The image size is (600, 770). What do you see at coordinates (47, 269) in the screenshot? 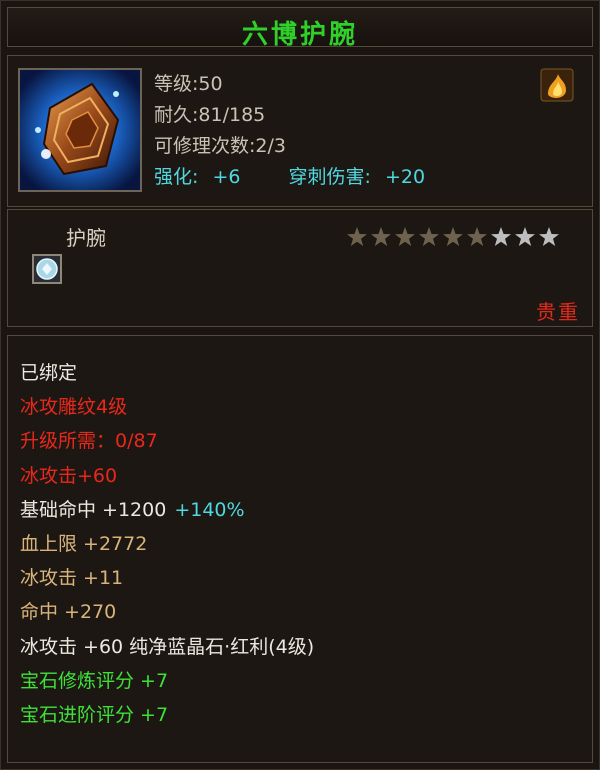
I see `crystal-gem-icon` at bounding box center [47, 269].